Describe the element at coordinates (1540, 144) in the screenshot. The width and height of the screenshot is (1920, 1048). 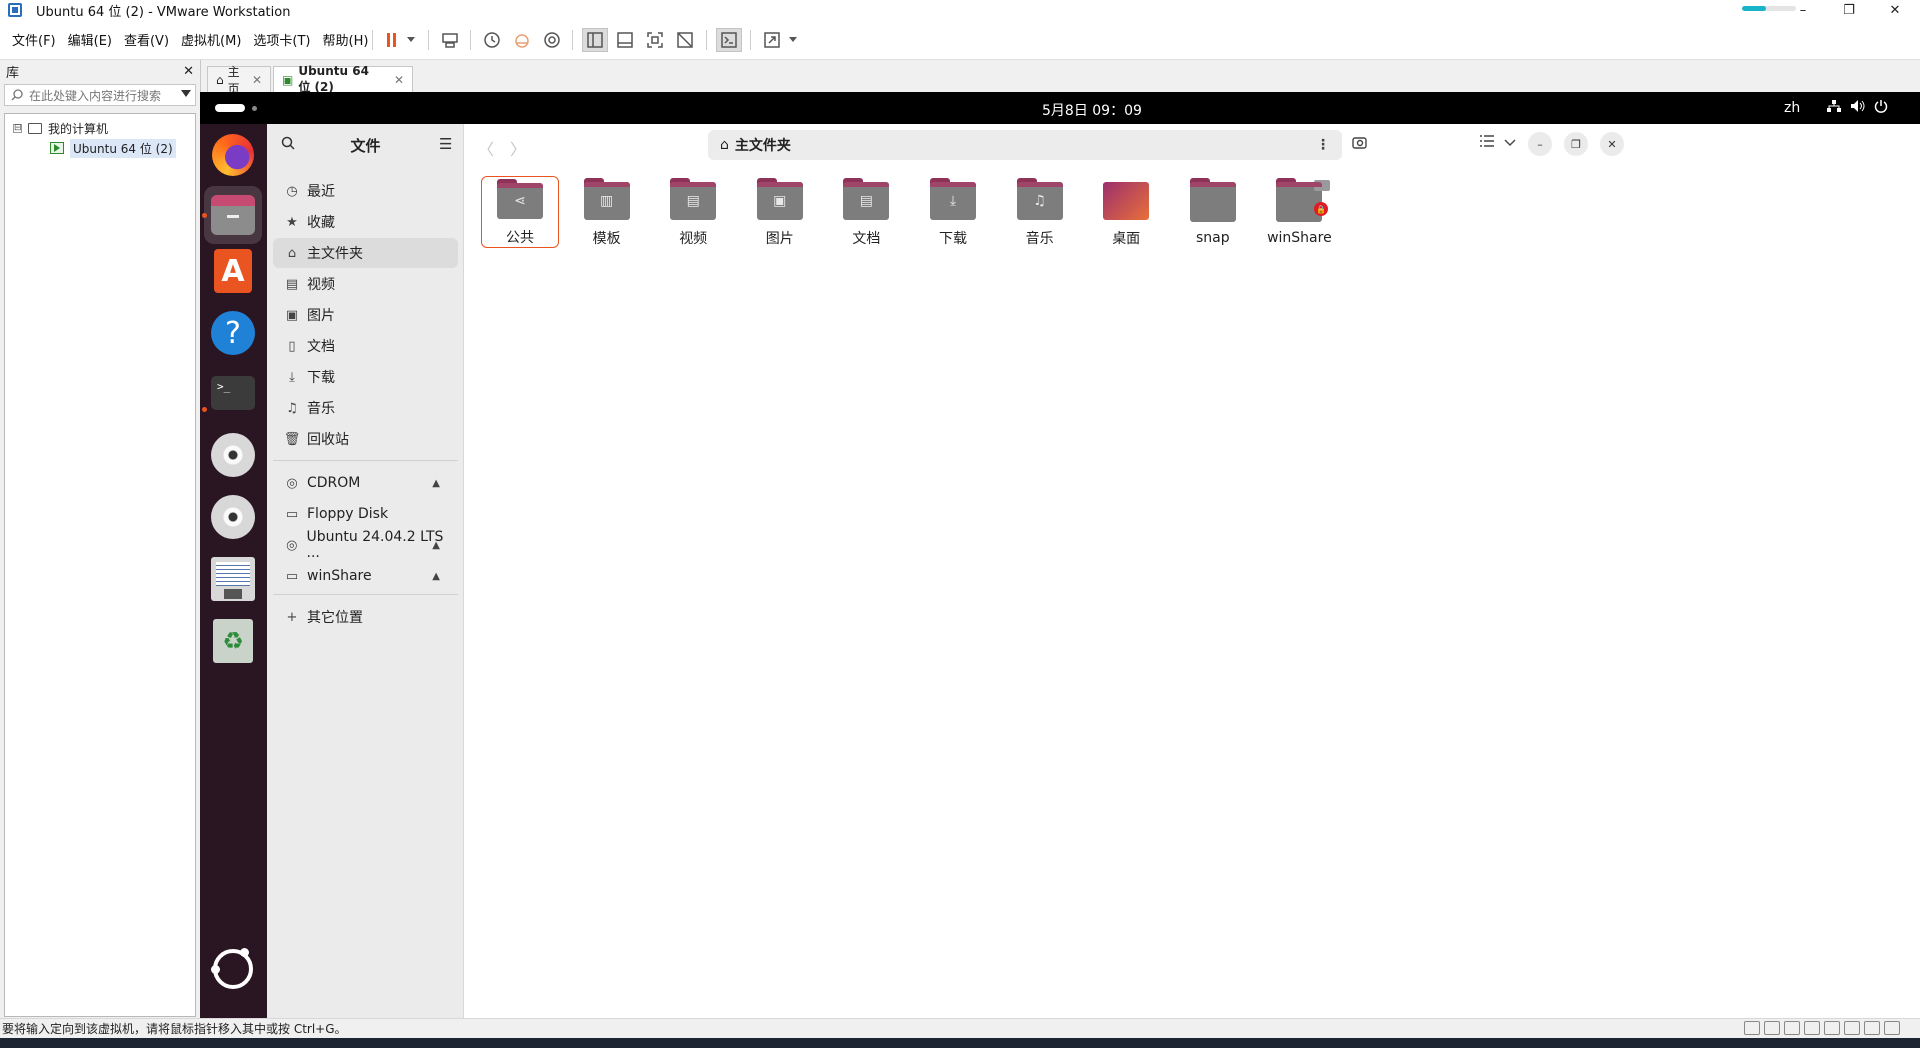
I see `window-minimize-button: –` at that location.